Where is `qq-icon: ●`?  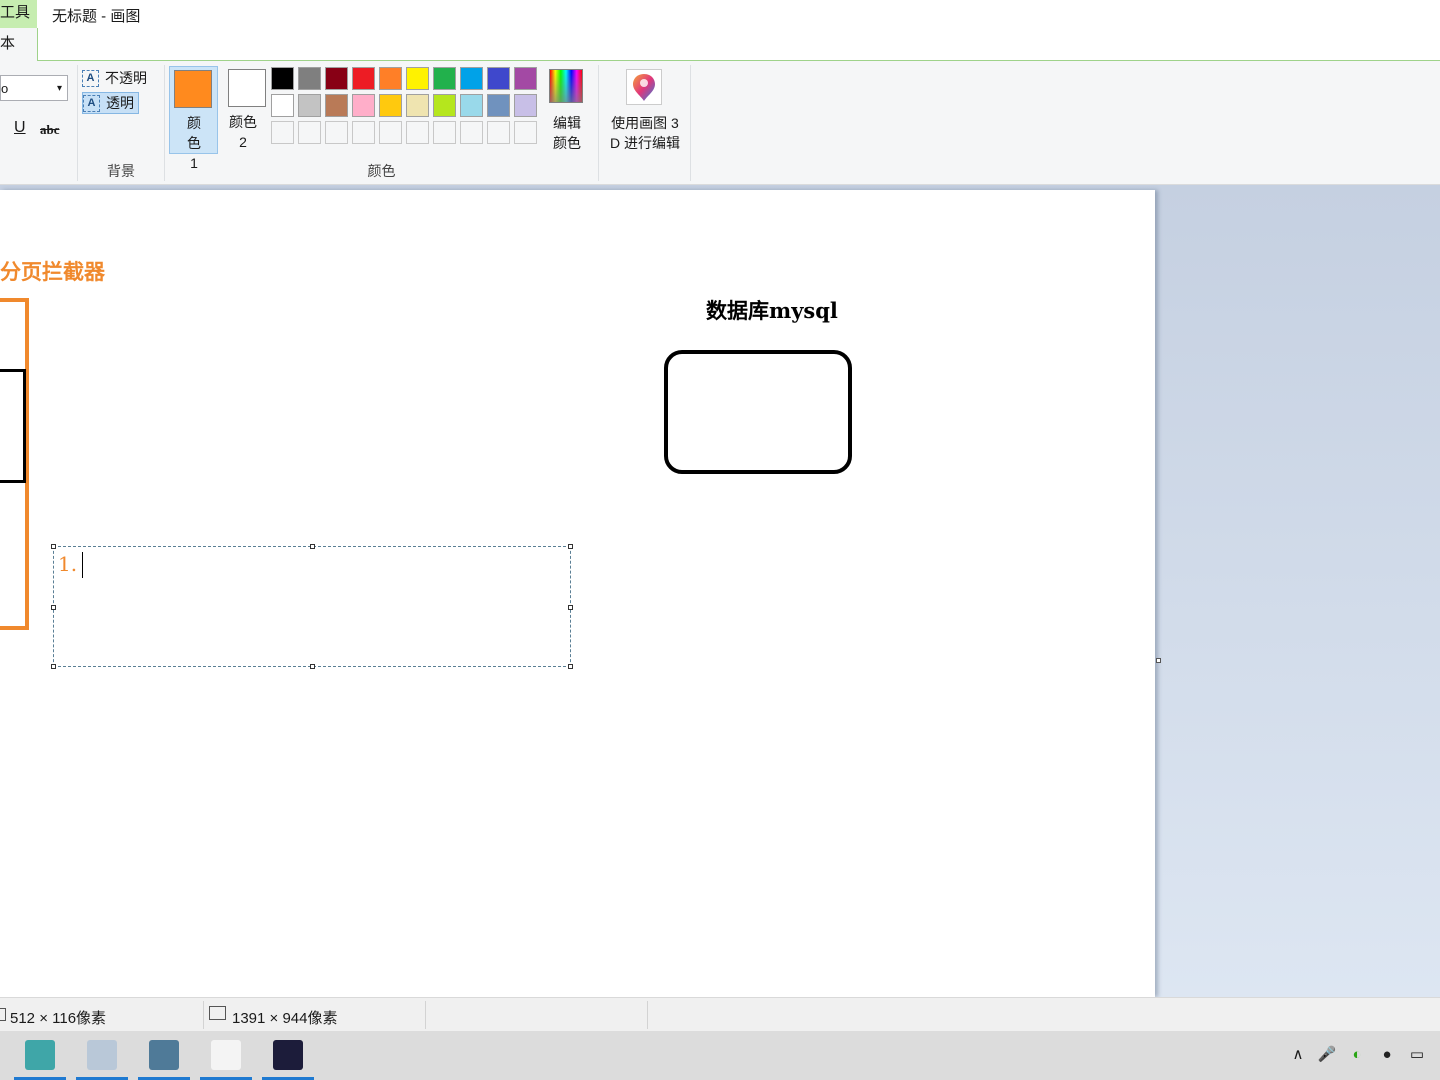 qq-icon: ● is located at coordinates (1387, 1055).